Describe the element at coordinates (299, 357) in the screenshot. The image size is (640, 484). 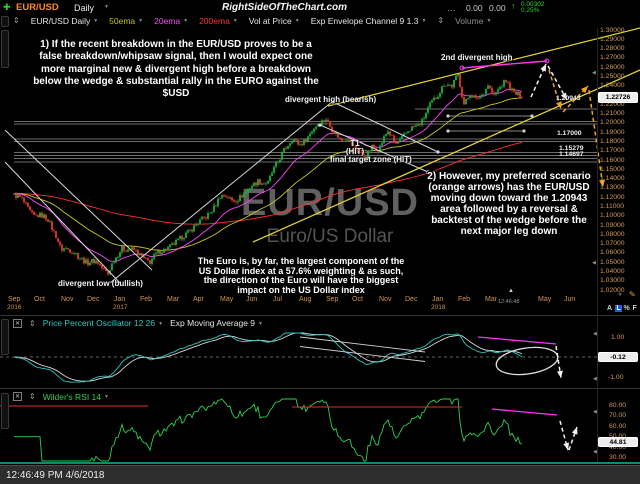
I see `ppo-overlays` at that location.